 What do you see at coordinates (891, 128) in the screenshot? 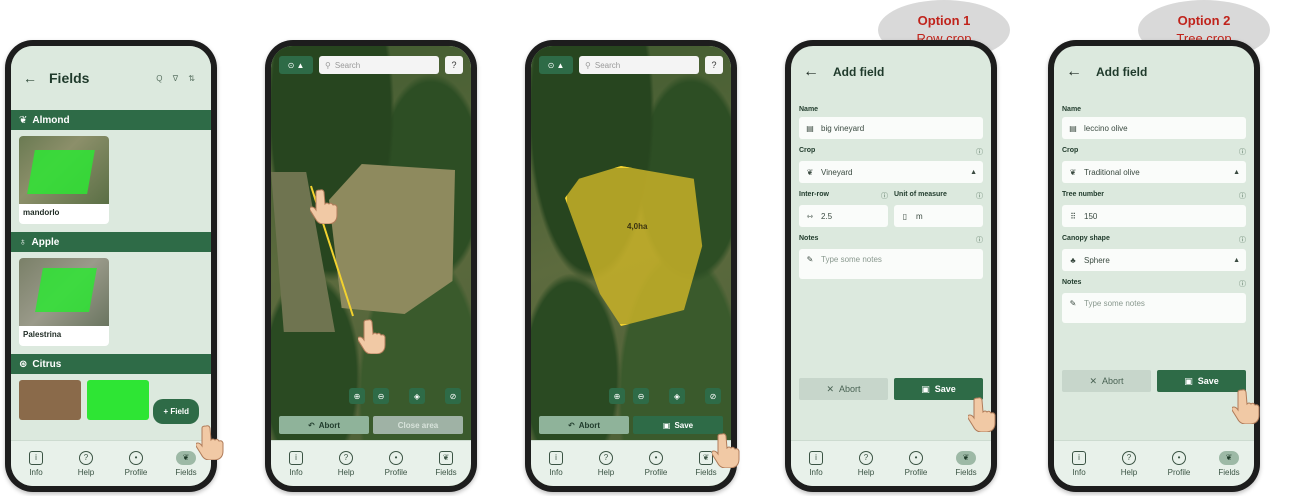
I see `name-field: ▤ big vineyard` at bounding box center [891, 128].